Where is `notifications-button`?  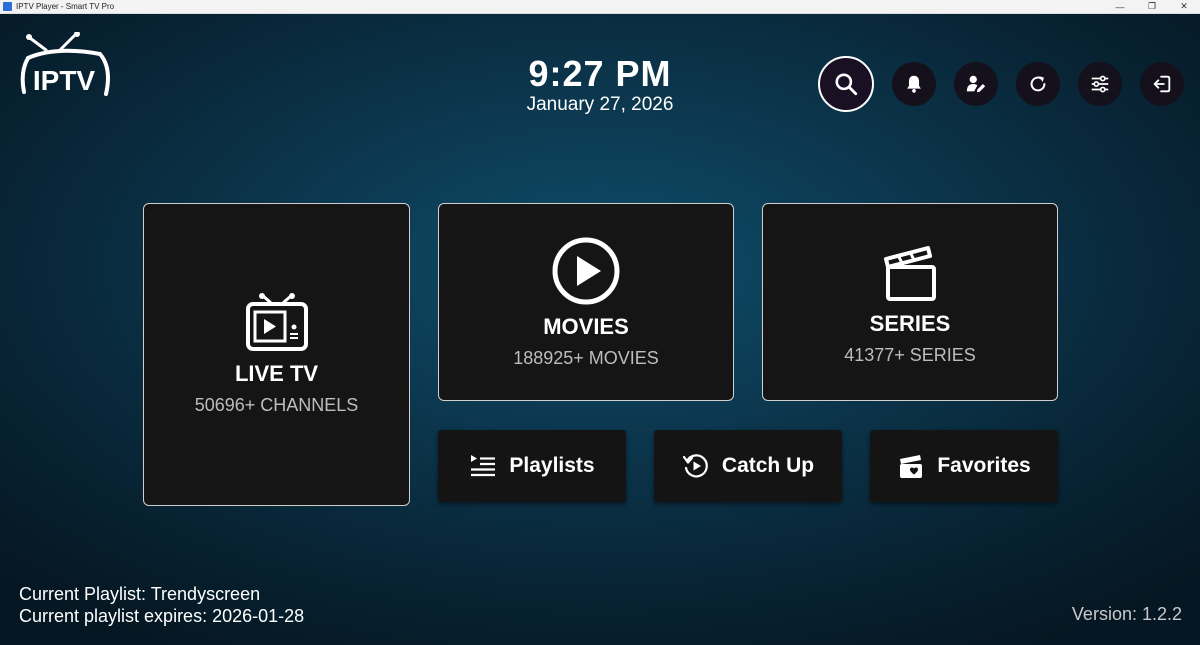 notifications-button is located at coordinates (914, 84).